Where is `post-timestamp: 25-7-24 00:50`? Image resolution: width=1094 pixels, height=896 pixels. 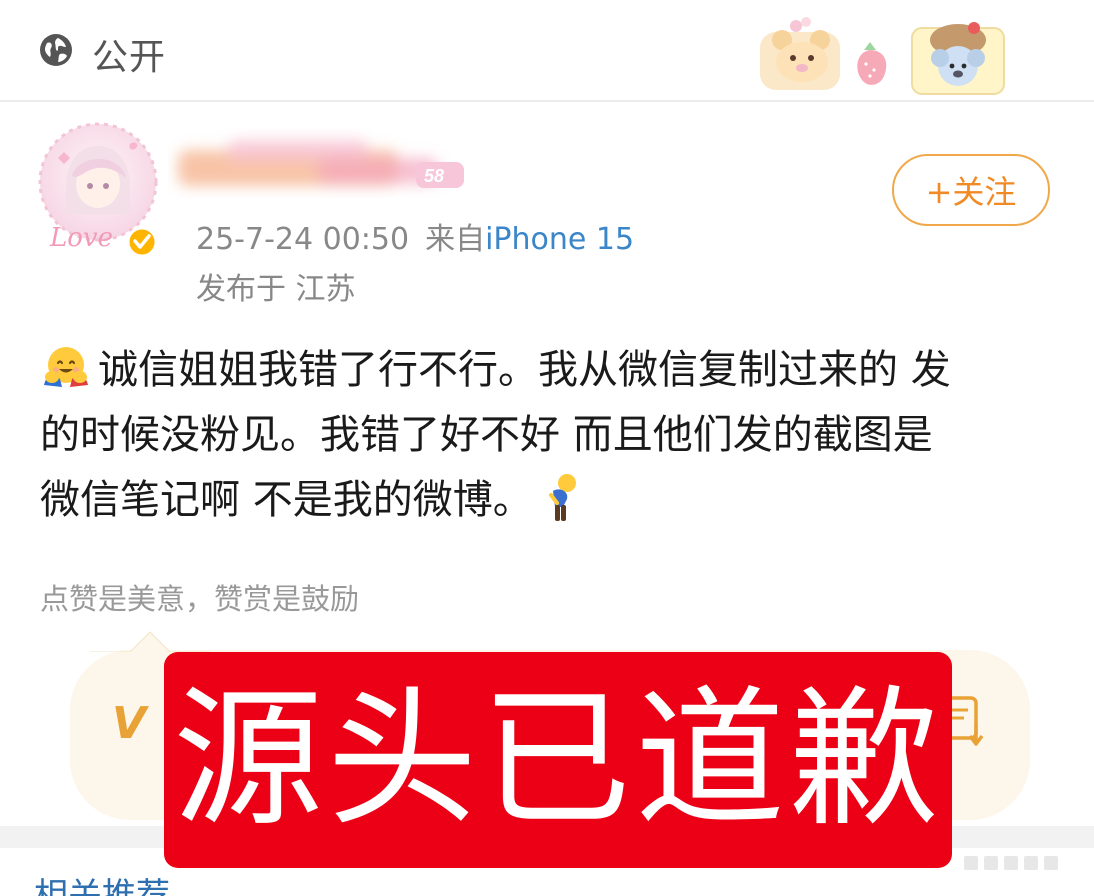 post-timestamp: 25-7-24 00:50 is located at coordinates (303, 239).